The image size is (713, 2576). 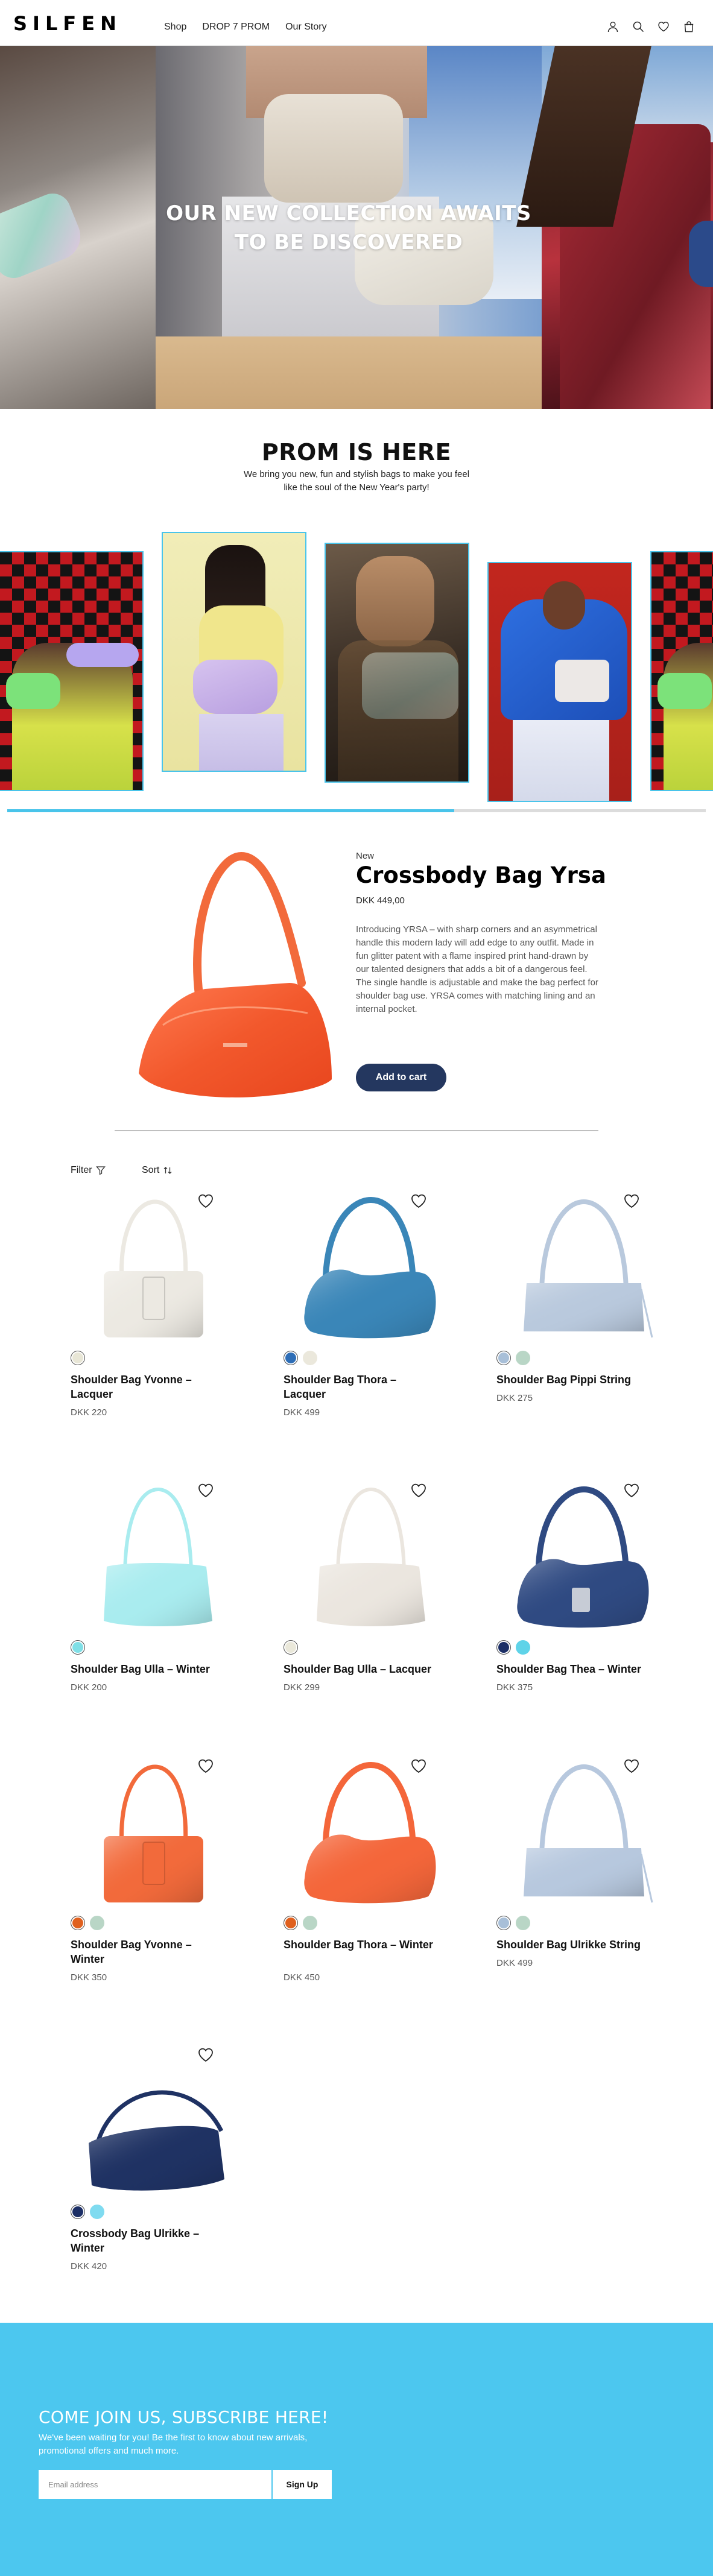 I want to click on prom-carousel, so click(x=357, y=665).